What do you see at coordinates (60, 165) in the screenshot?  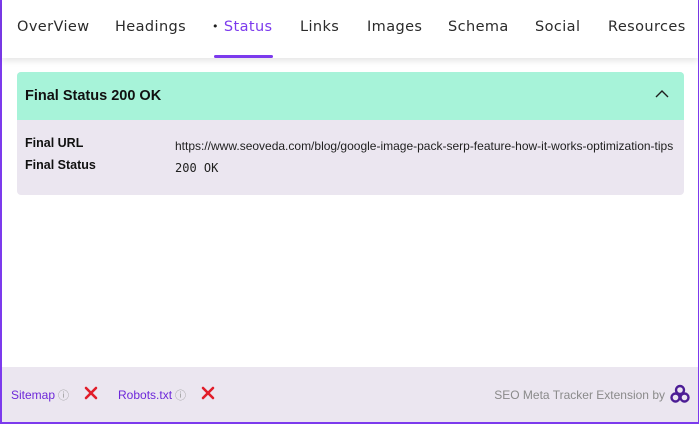 I see `final-status-label: Final Status` at bounding box center [60, 165].